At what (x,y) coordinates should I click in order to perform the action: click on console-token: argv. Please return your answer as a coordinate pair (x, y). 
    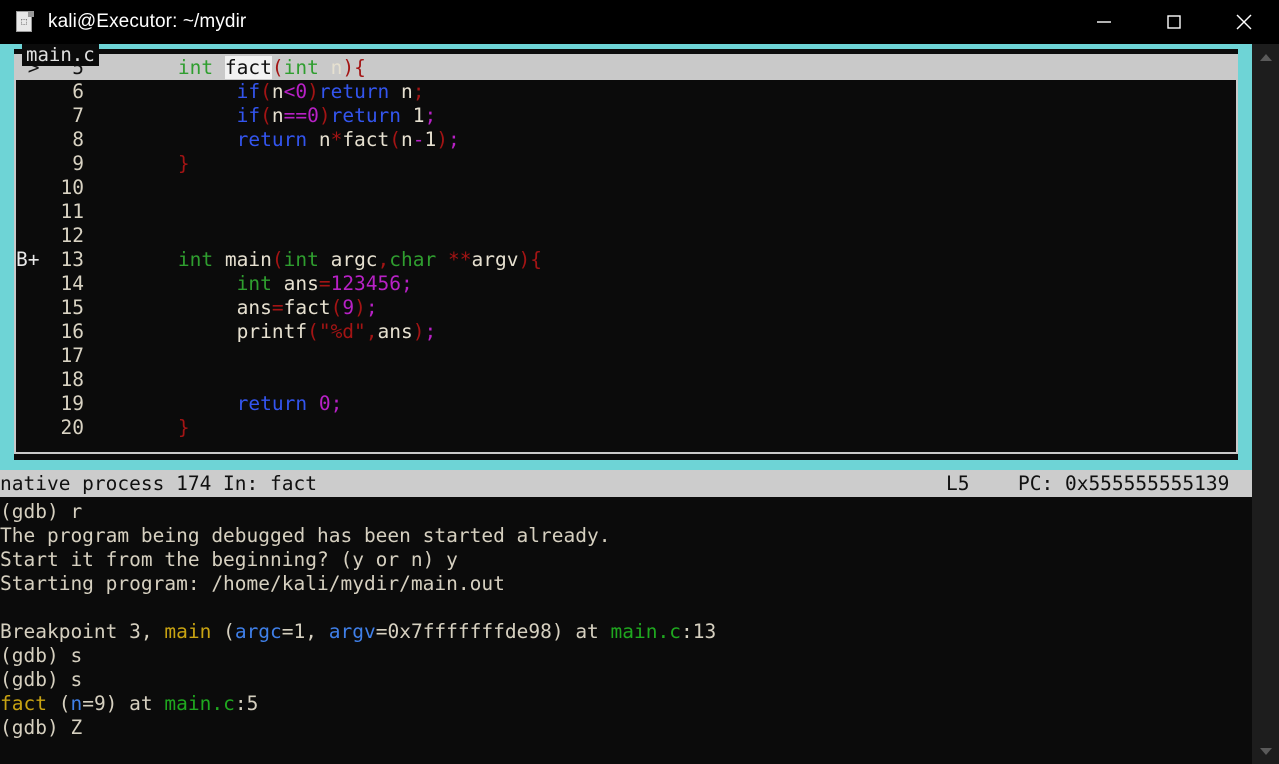
    Looking at the image, I should click on (352, 631).